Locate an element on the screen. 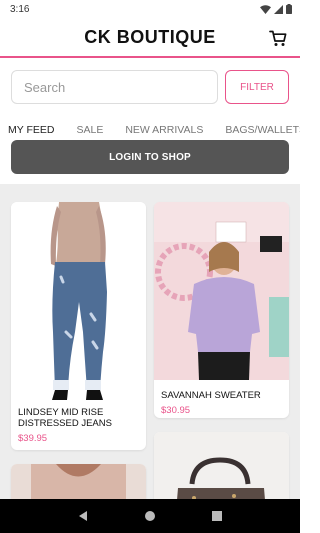 The width and height of the screenshot is (320, 533). product-image-bag is located at coordinates (221, 465).